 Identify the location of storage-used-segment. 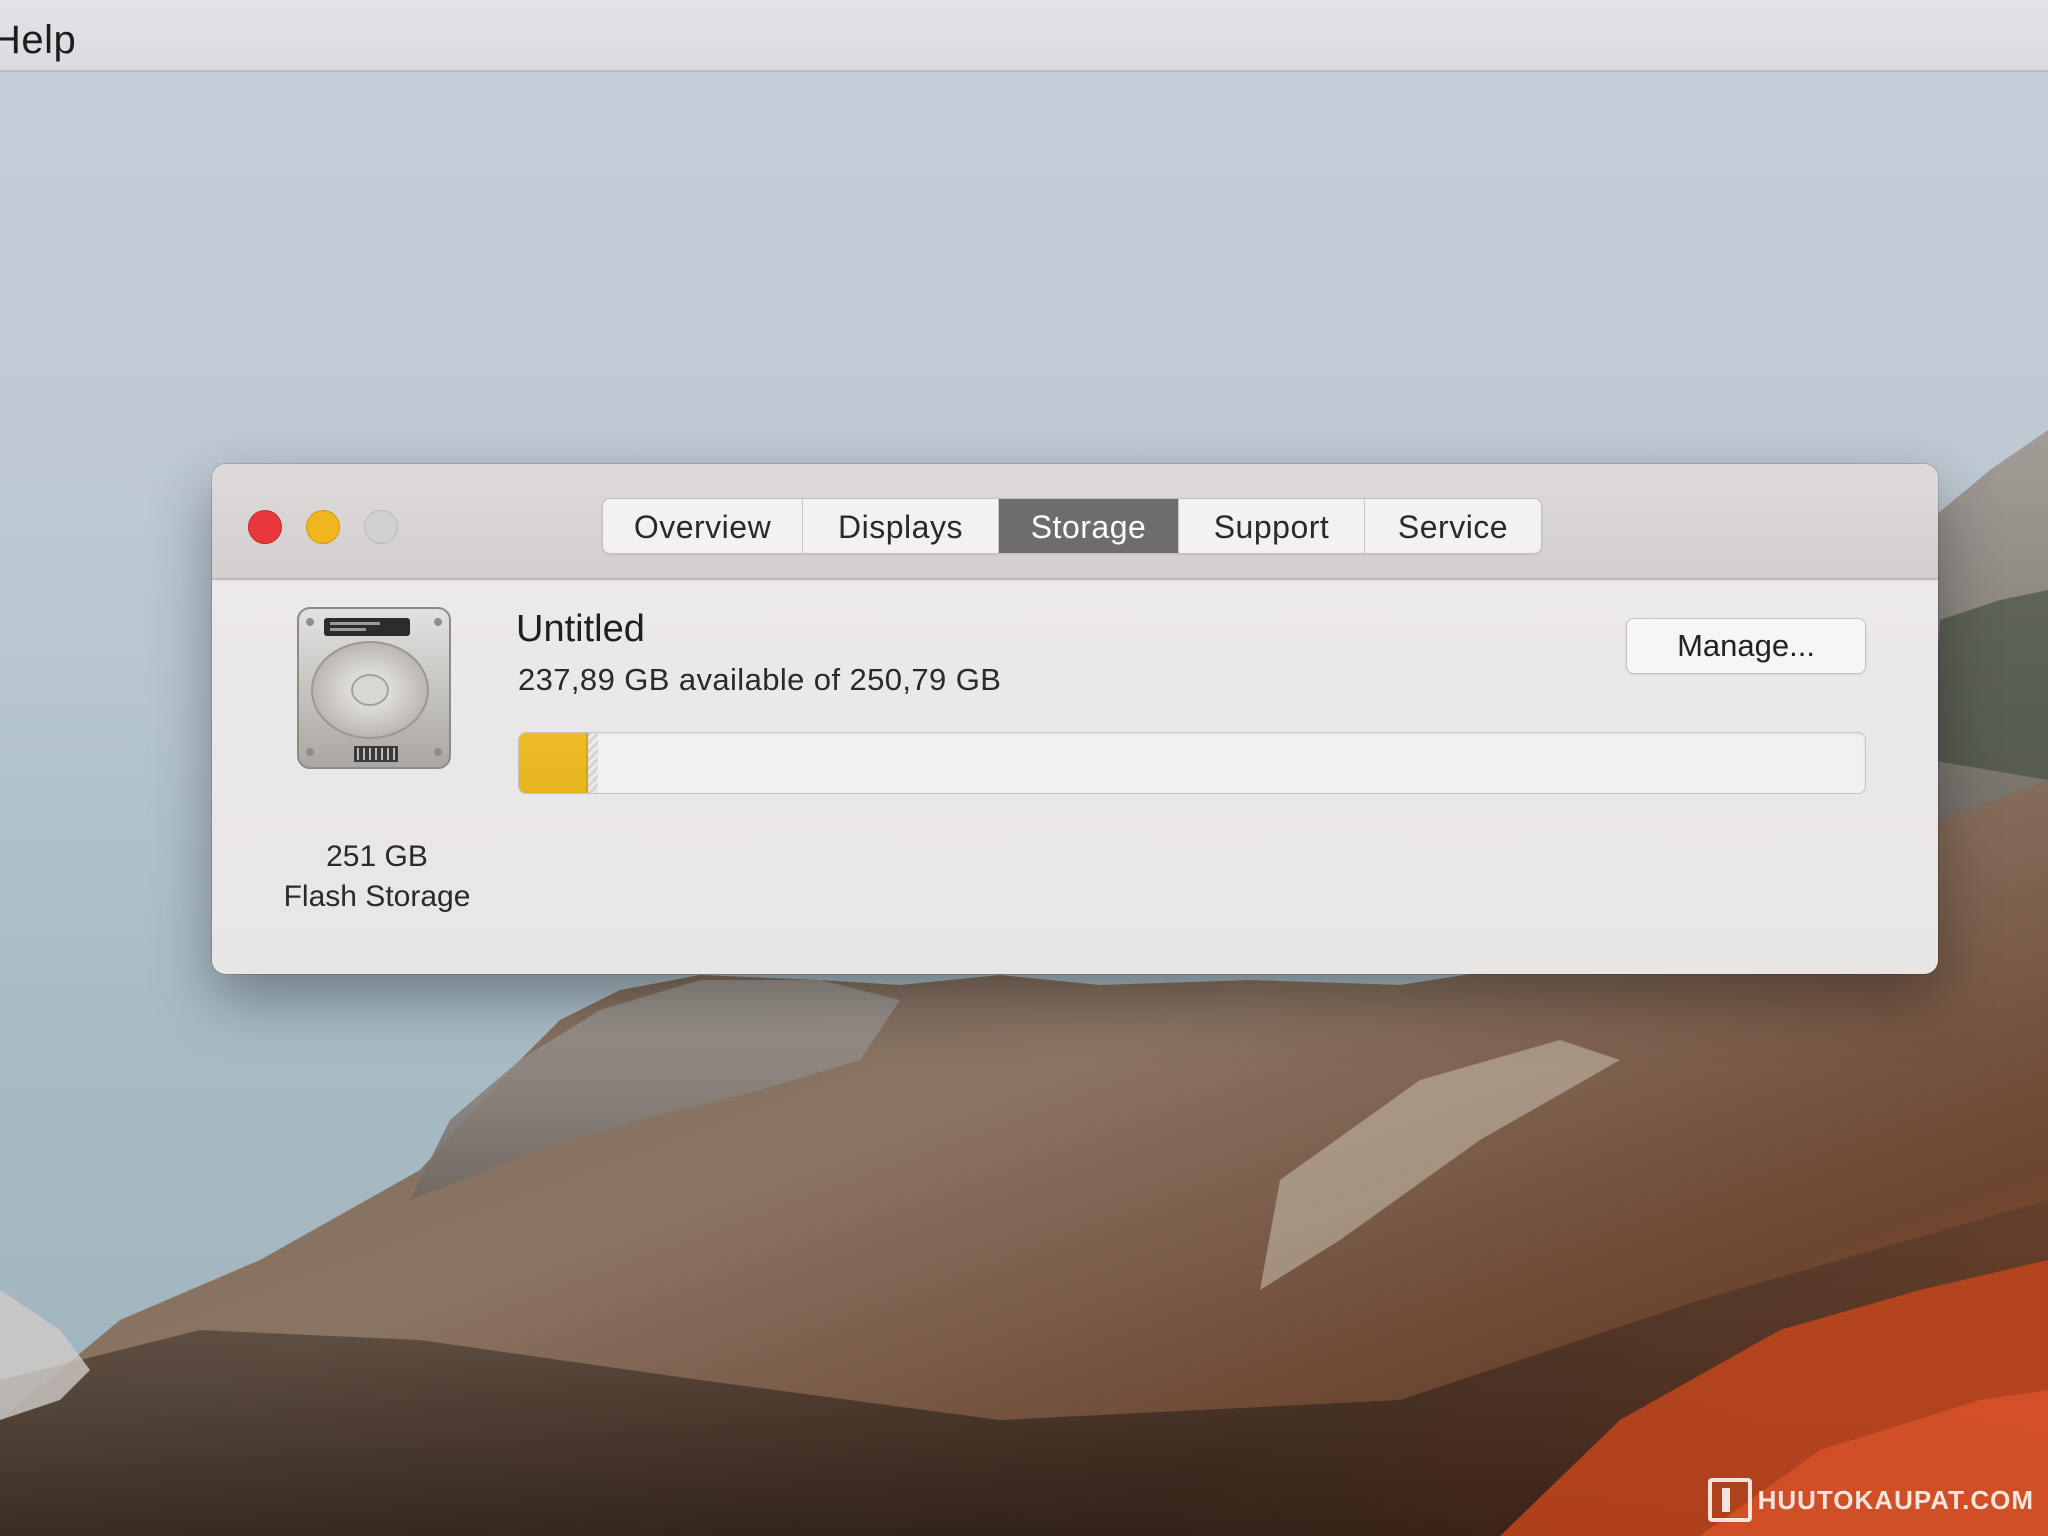
(553, 763).